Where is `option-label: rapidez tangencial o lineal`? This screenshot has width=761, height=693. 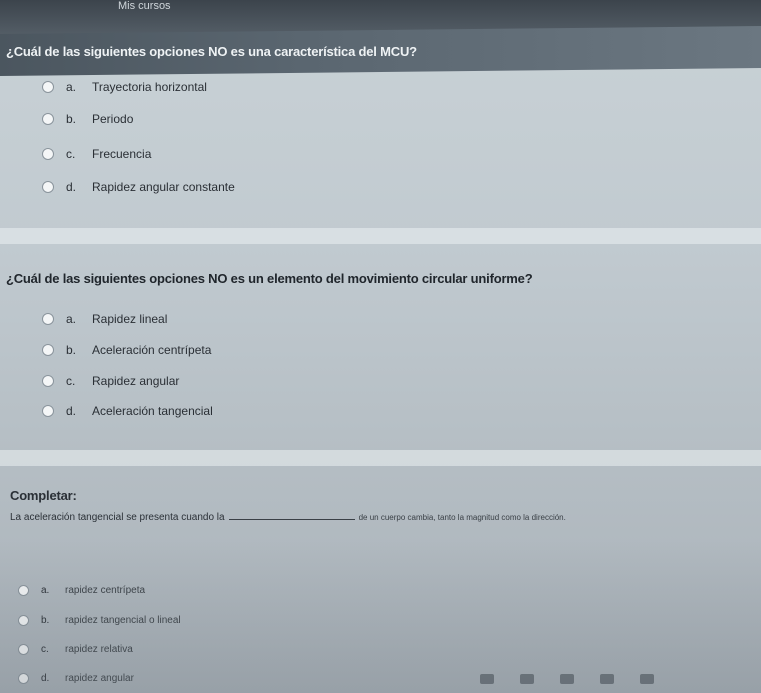
option-label: rapidez tangencial o lineal is located at coordinates (123, 620).